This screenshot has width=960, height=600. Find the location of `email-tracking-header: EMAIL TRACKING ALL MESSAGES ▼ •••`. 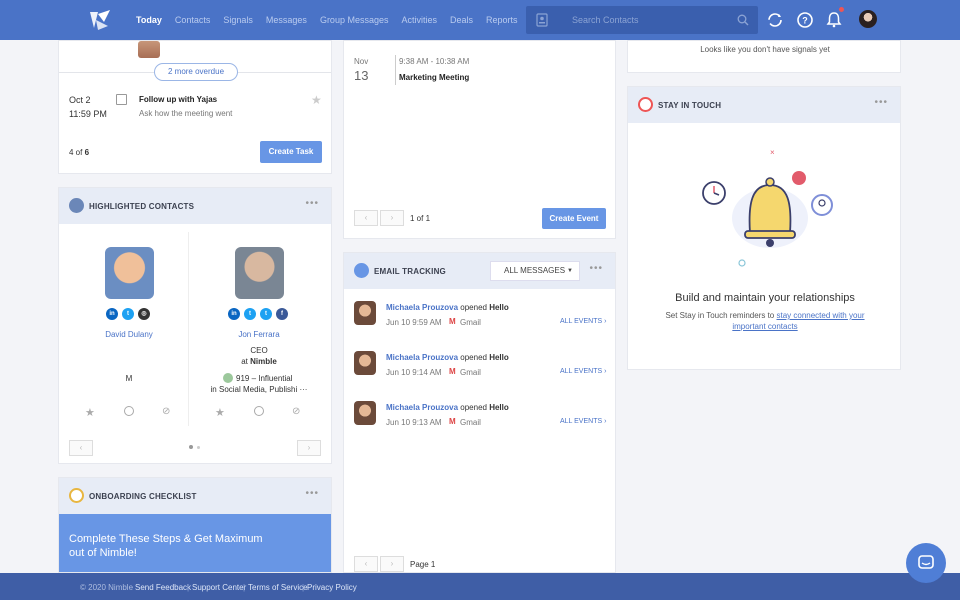

email-tracking-header: EMAIL TRACKING ALL MESSAGES ▼ ••• is located at coordinates (479, 271).